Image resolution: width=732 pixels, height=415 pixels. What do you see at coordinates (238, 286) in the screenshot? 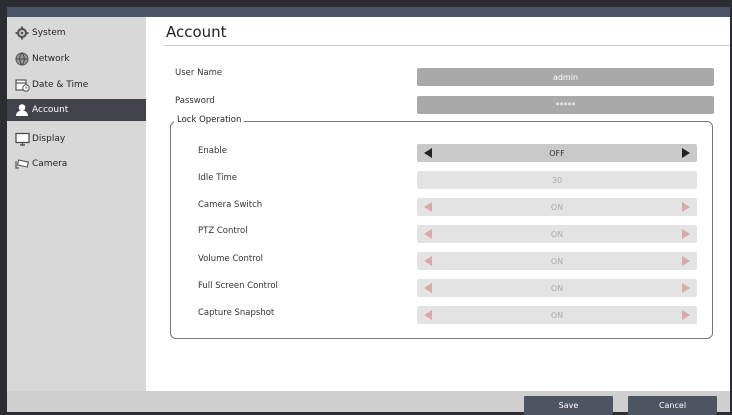
I see `full-screen-control-label: Full Screen Control` at bounding box center [238, 286].